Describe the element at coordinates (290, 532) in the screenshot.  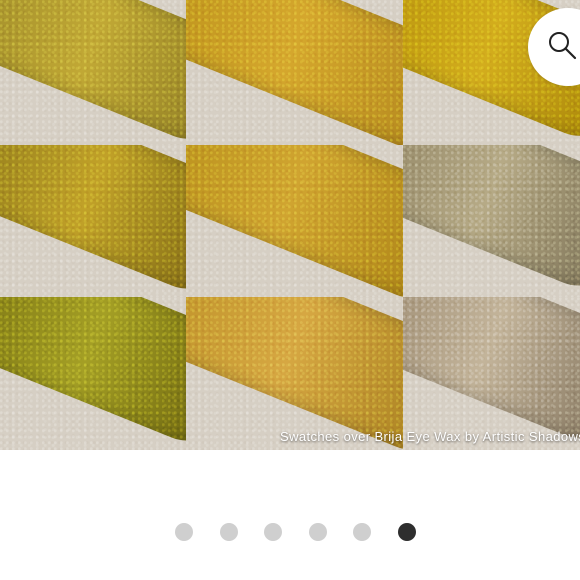
I see `carousel-pagination` at that location.